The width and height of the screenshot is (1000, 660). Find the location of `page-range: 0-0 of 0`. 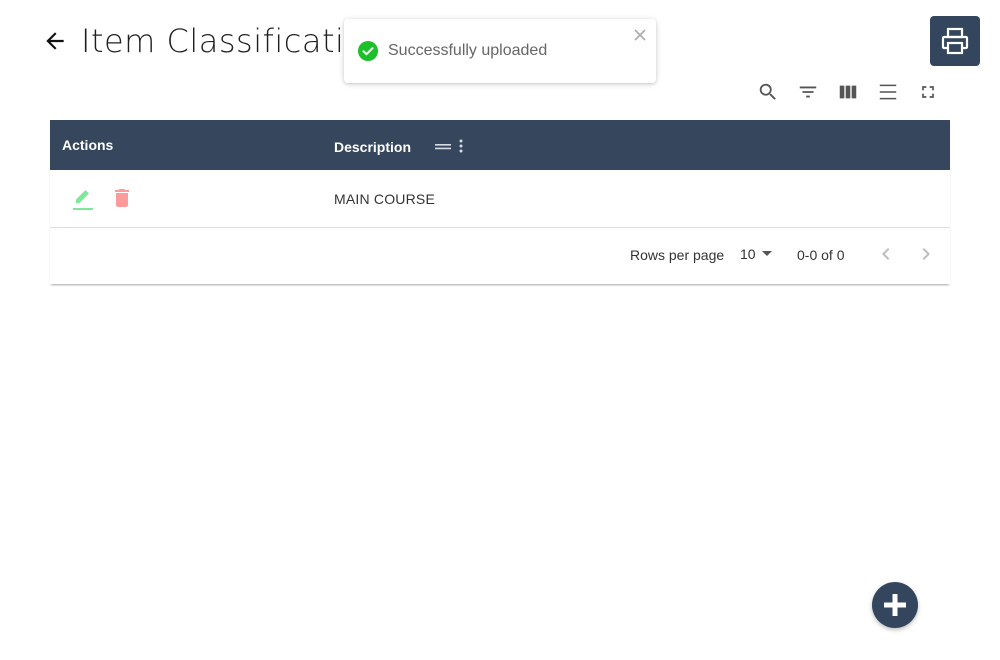

page-range: 0-0 of 0 is located at coordinates (821, 255).